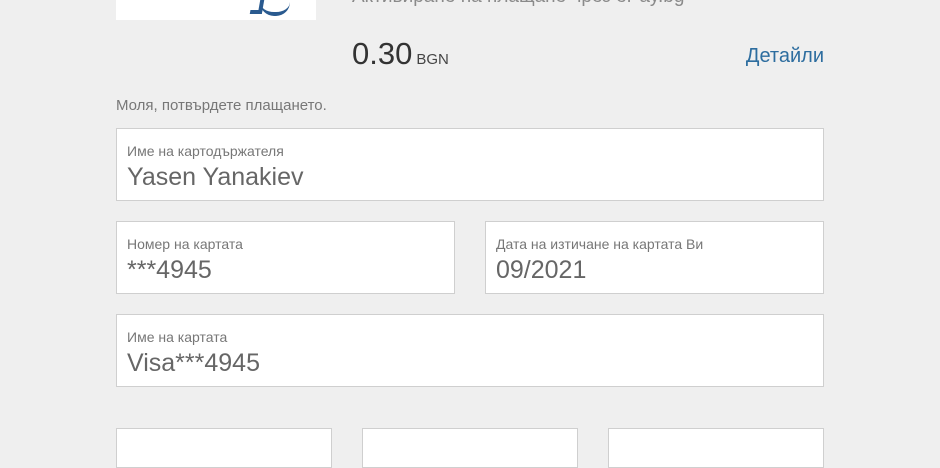 The width and height of the screenshot is (940, 468). Describe the element at coordinates (382, 53) in the screenshot. I see `amount-value: 0.30` at that location.